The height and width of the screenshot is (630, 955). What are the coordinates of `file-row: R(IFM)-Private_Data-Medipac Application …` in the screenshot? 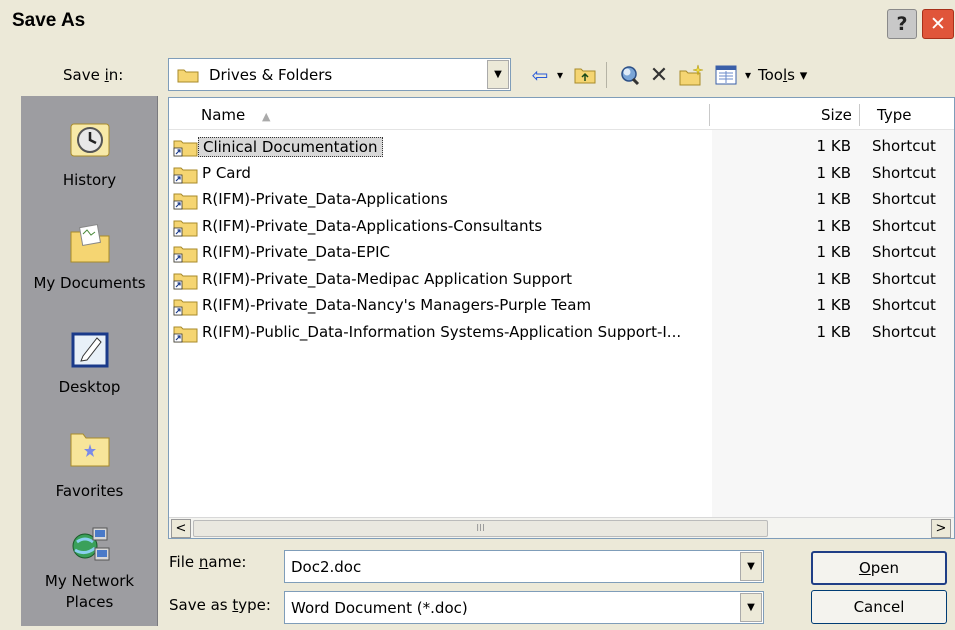 It's located at (561, 280).